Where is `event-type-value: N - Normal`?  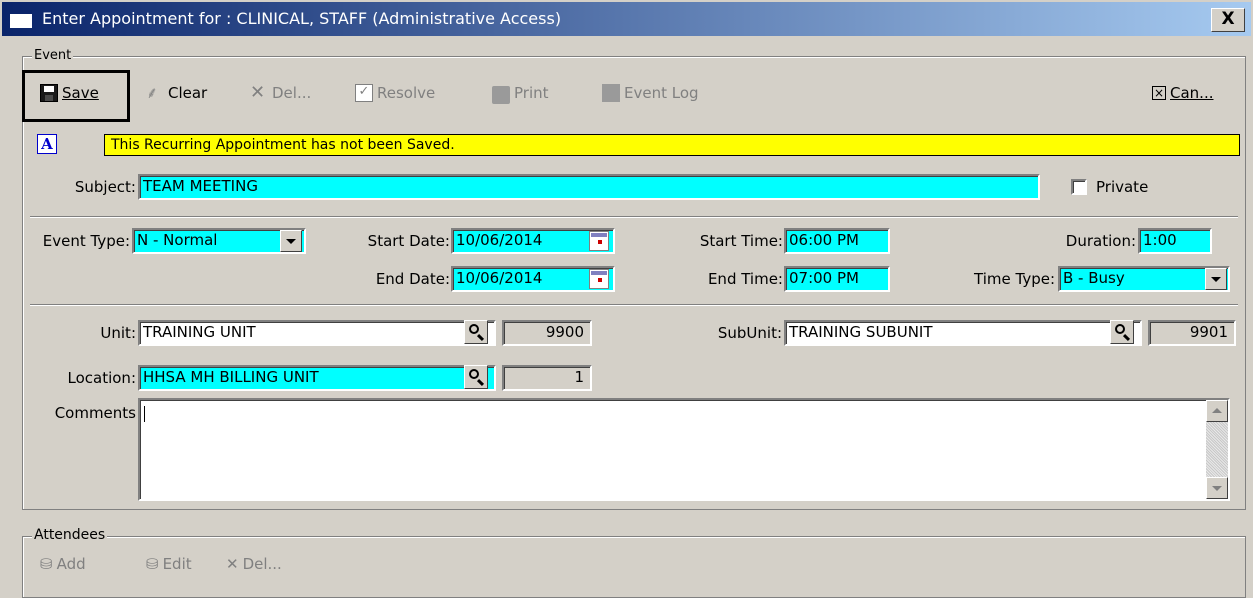 event-type-value: N - Normal is located at coordinates (177, 240).